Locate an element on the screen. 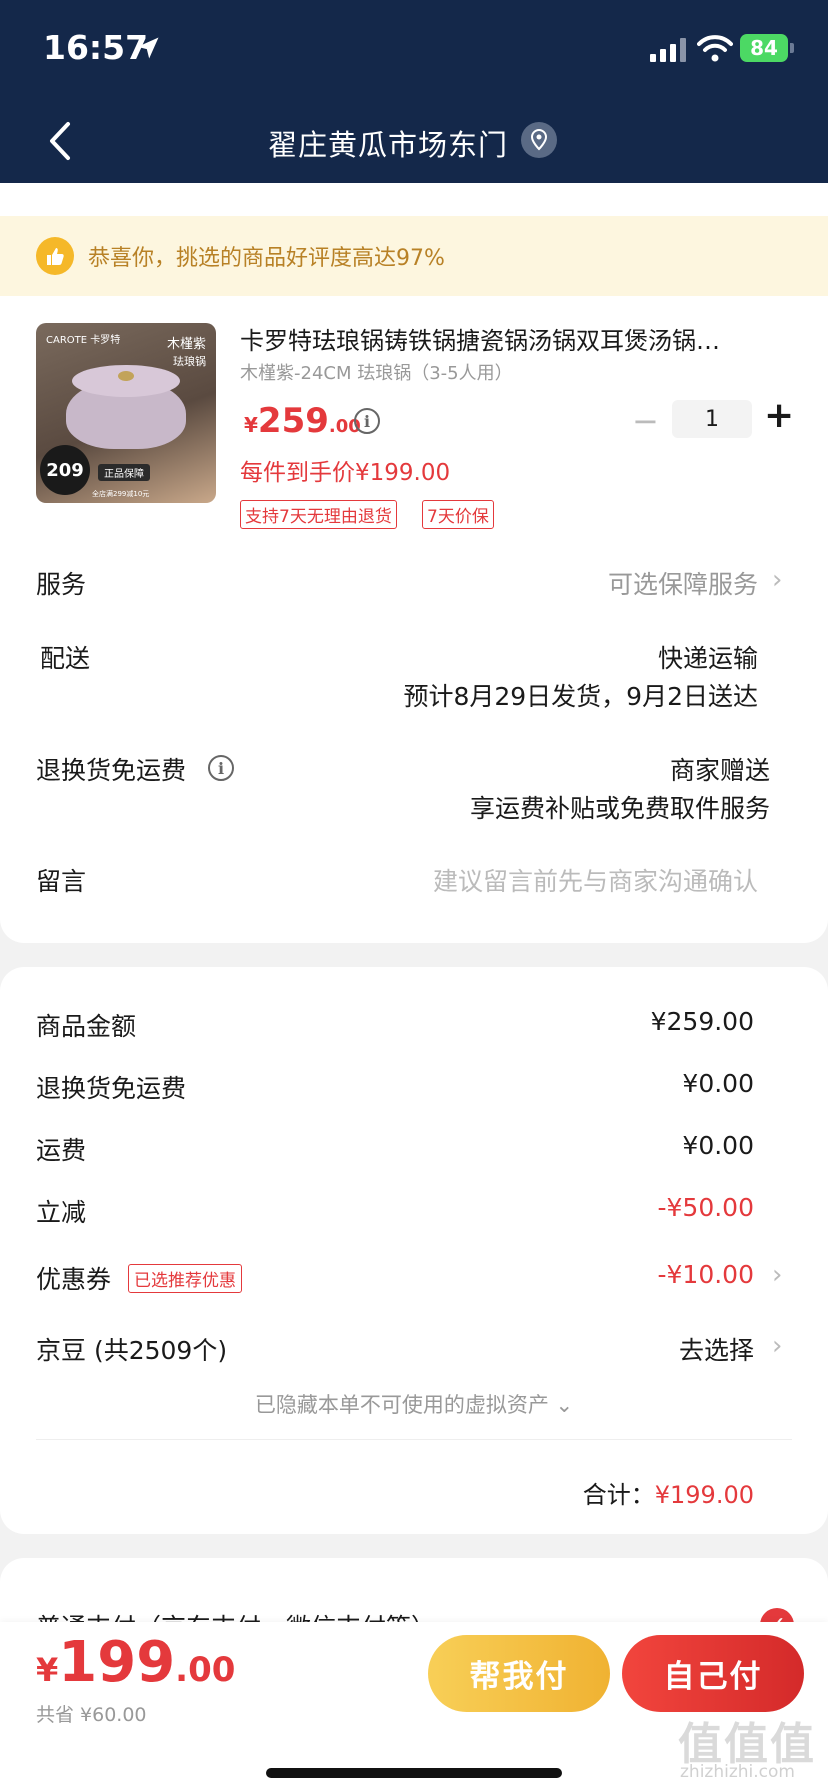 Image resolution: width=828 pixels, height=1792 pixels. jingdou-label: 京豆 (共2509个) is located at coordinates (132, 1350).